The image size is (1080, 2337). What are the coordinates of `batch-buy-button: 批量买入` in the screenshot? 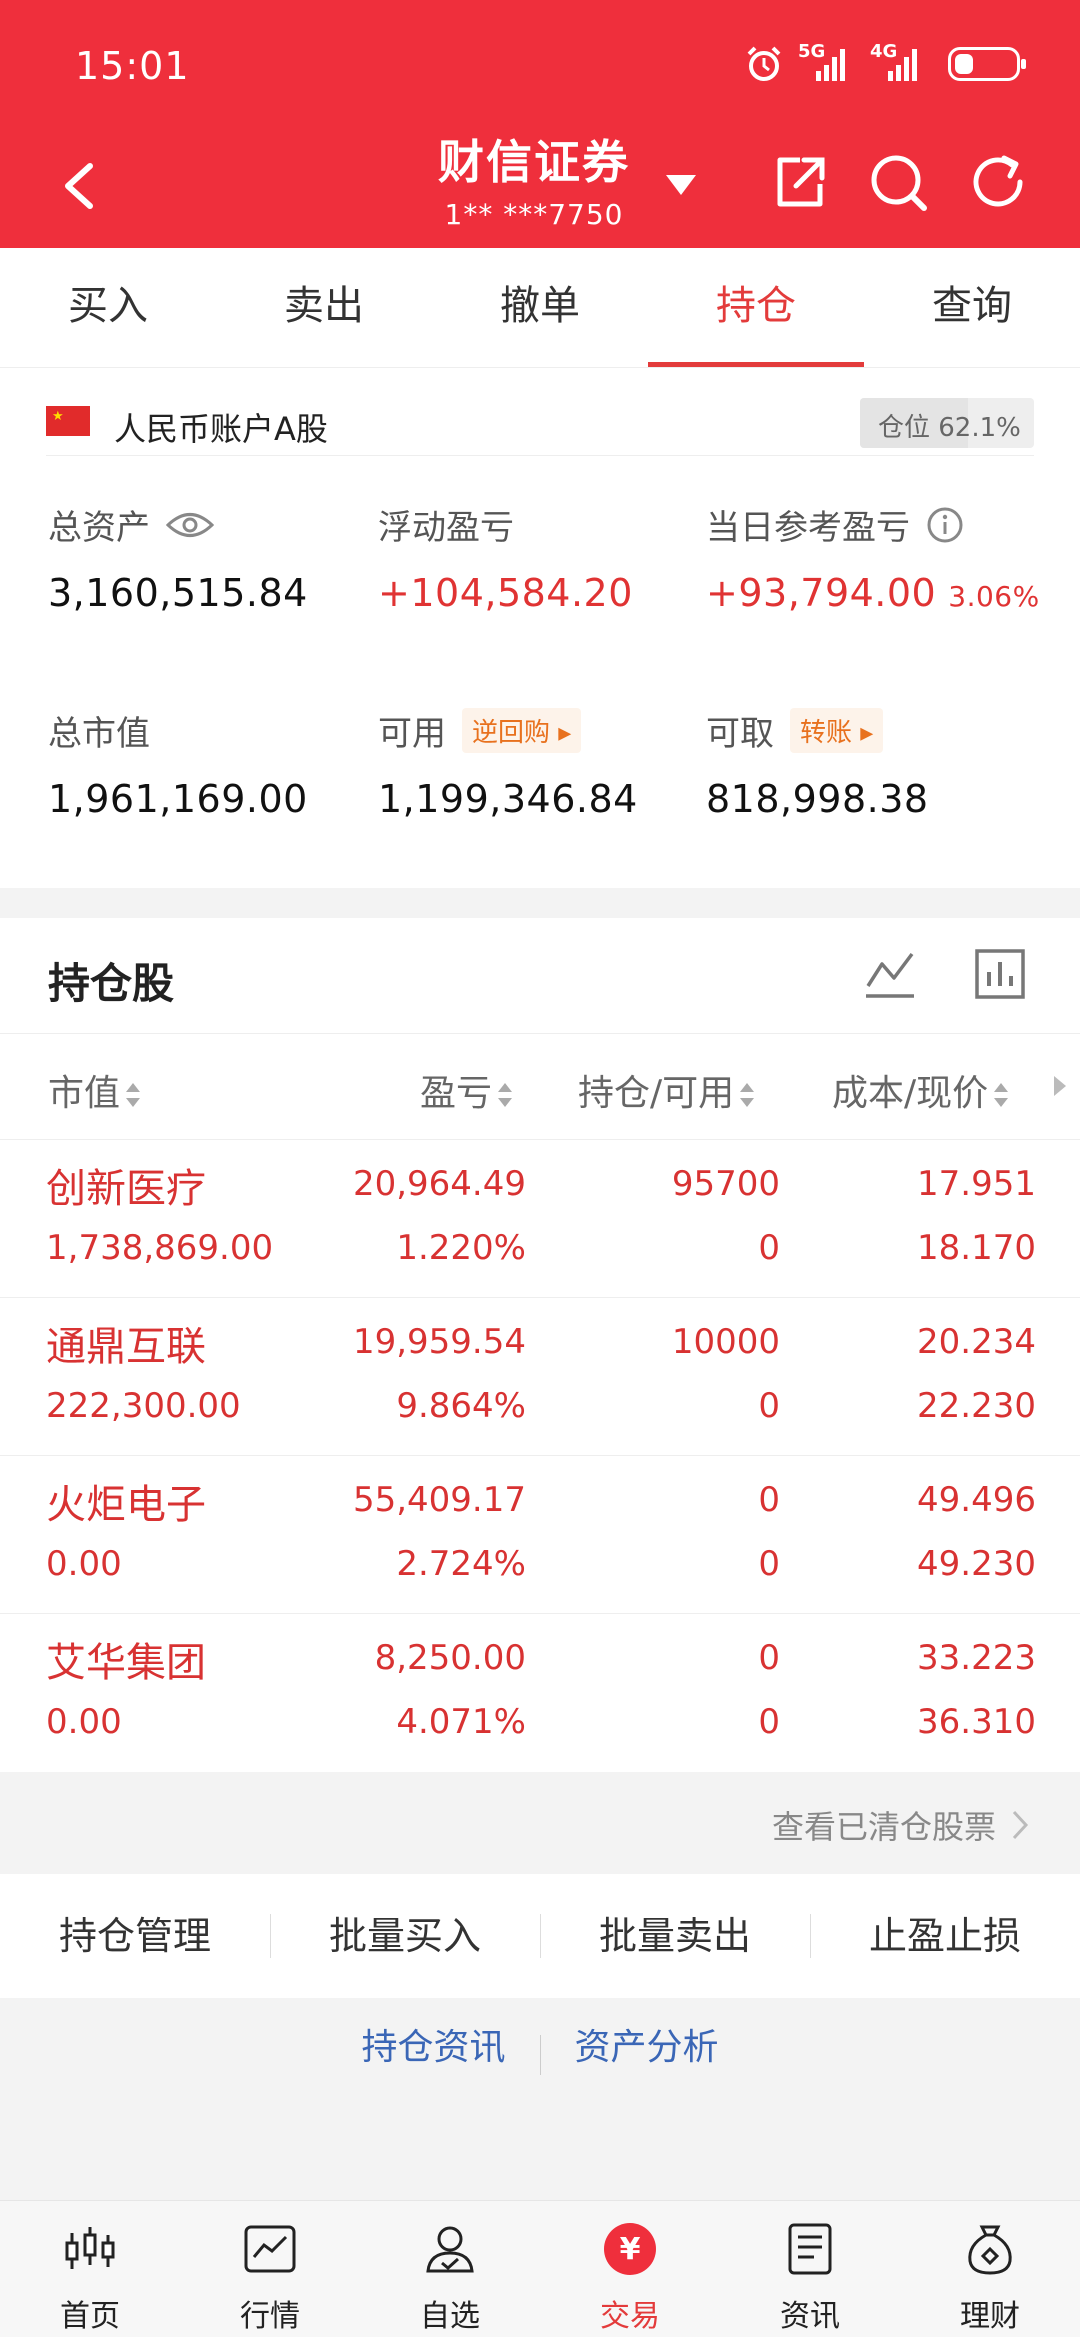 It's located at (405, 1936).